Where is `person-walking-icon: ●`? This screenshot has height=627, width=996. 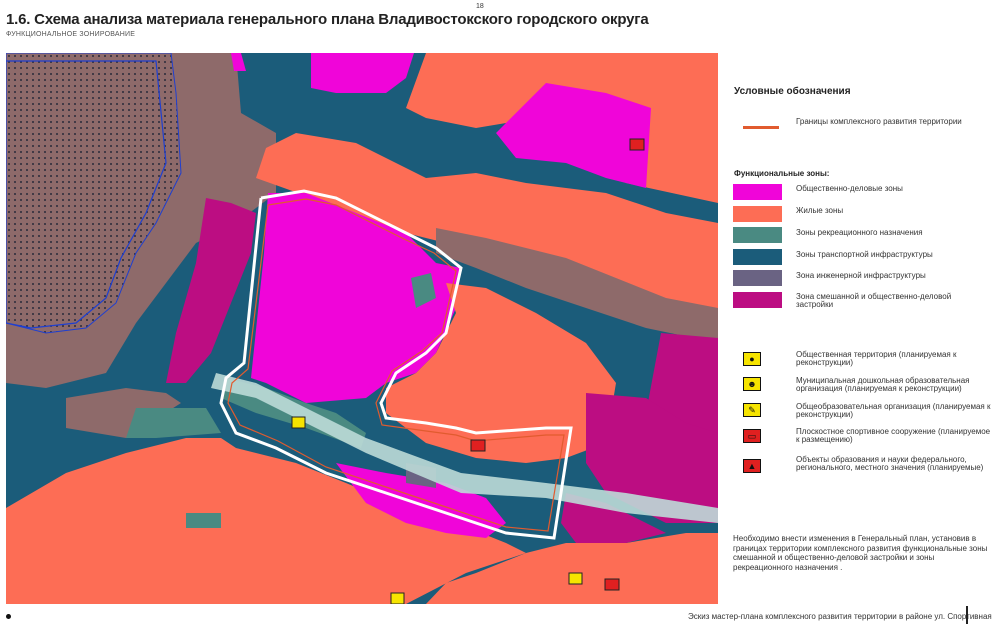 person-walking-icon: ● is located at coordinates (752, 359).